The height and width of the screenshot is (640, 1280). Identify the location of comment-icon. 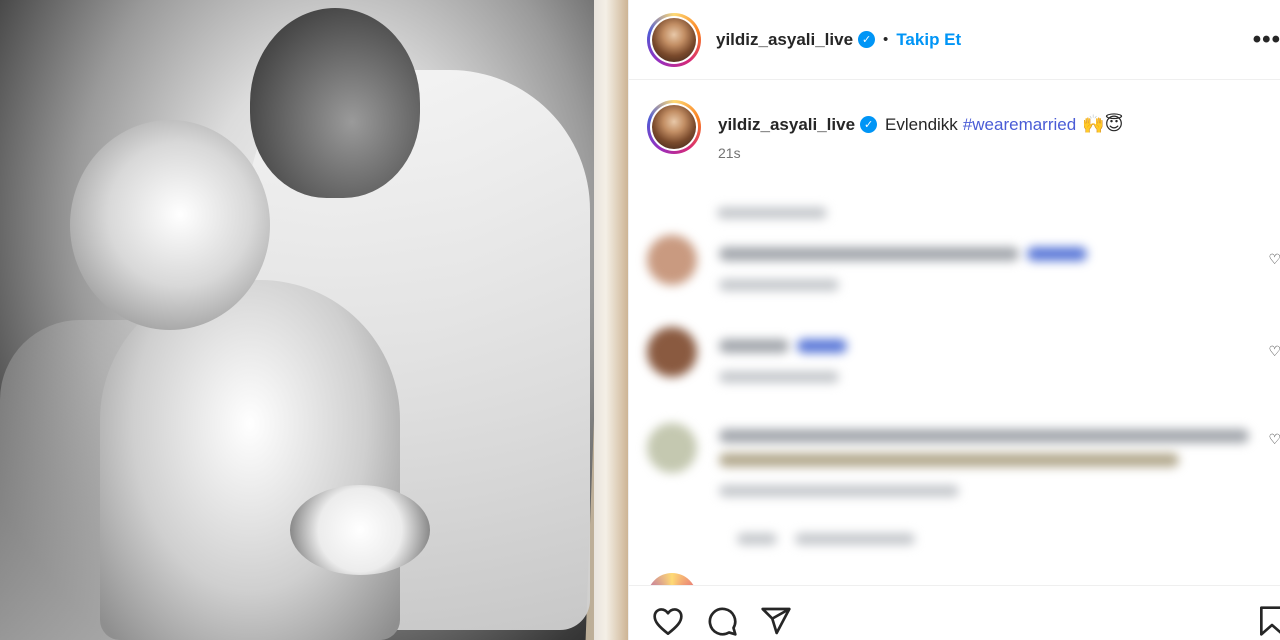
(722, 621).